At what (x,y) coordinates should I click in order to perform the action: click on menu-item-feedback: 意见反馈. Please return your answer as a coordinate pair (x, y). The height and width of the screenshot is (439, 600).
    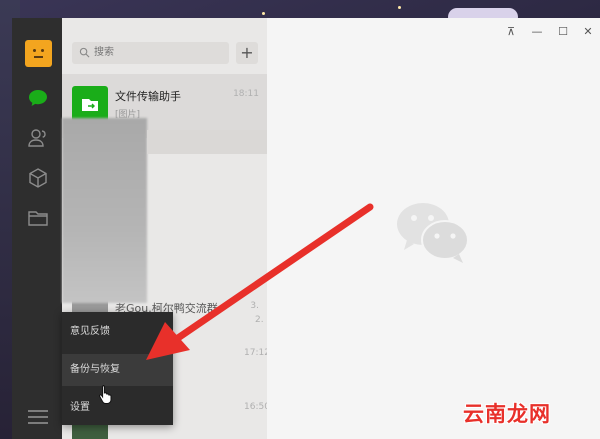
    Looking at the image, I should click on (117, 332).